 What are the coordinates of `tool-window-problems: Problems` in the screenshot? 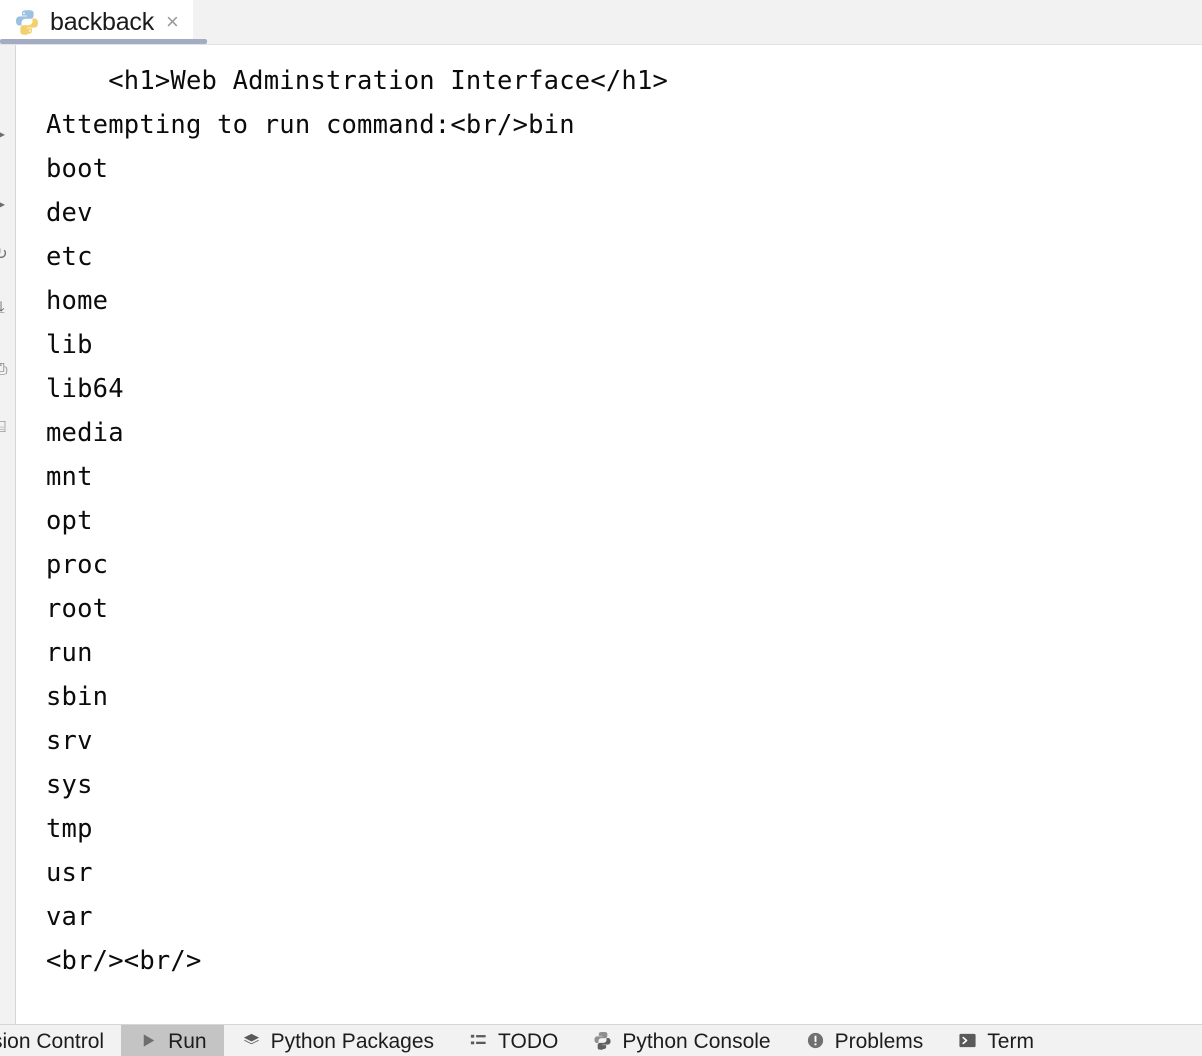 It's located at (864, 1040).